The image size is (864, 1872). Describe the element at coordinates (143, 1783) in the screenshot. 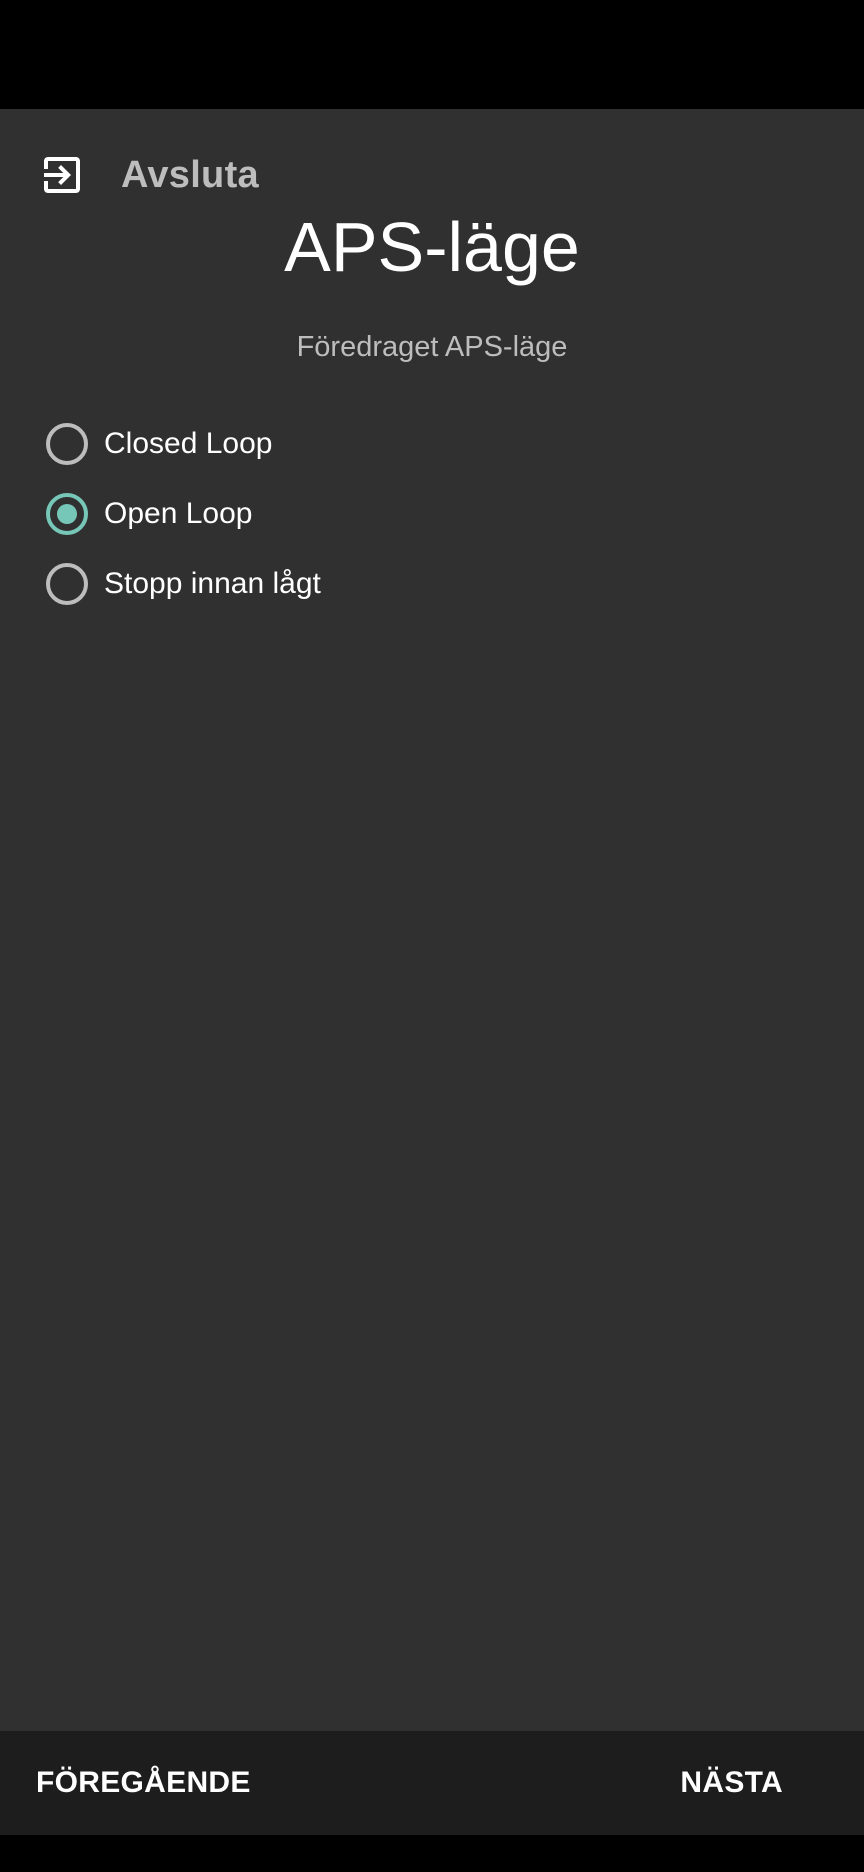

I see `previous-button: FÖREGÅENDE` at that location.